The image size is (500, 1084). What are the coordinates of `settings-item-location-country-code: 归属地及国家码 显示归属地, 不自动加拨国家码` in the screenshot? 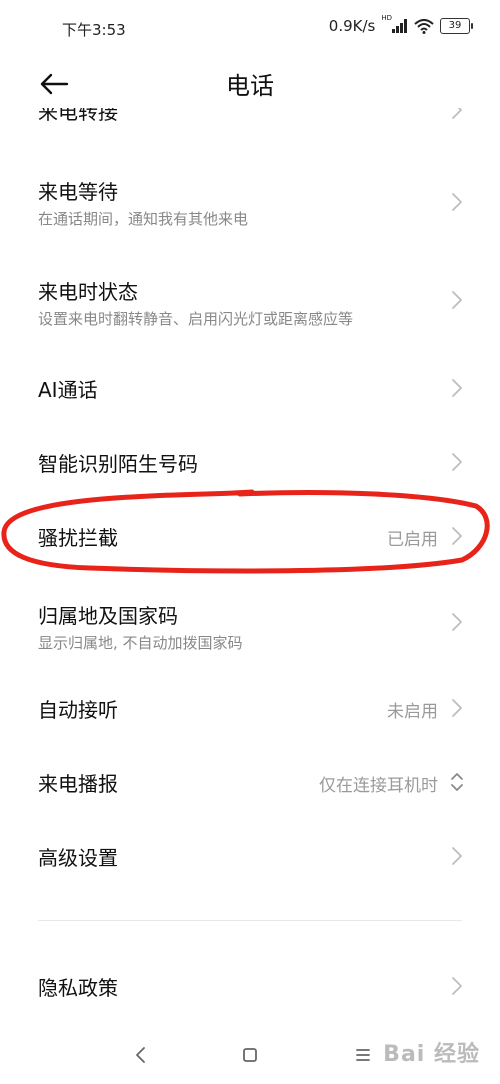 It's located at (250, 625).